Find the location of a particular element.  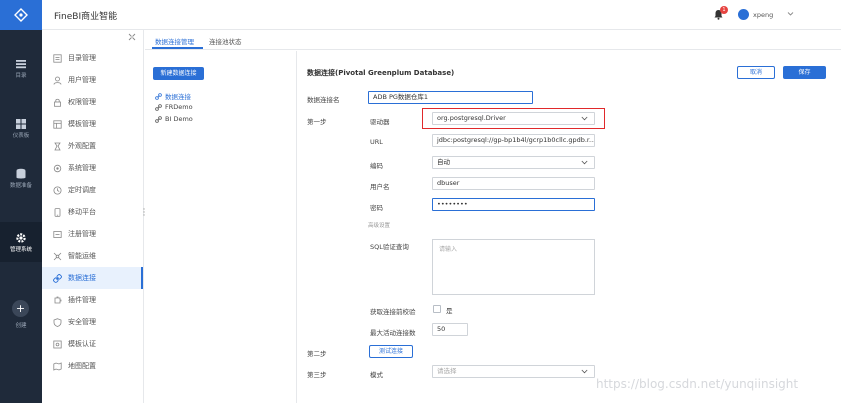

connection-item: BI Demo is located at coordinates (174, 119).